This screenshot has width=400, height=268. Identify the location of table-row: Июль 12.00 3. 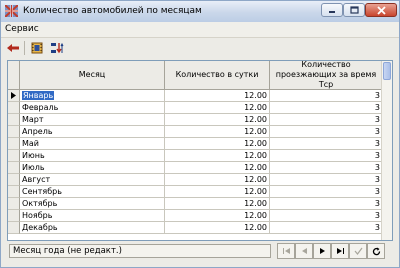
(195, 168).